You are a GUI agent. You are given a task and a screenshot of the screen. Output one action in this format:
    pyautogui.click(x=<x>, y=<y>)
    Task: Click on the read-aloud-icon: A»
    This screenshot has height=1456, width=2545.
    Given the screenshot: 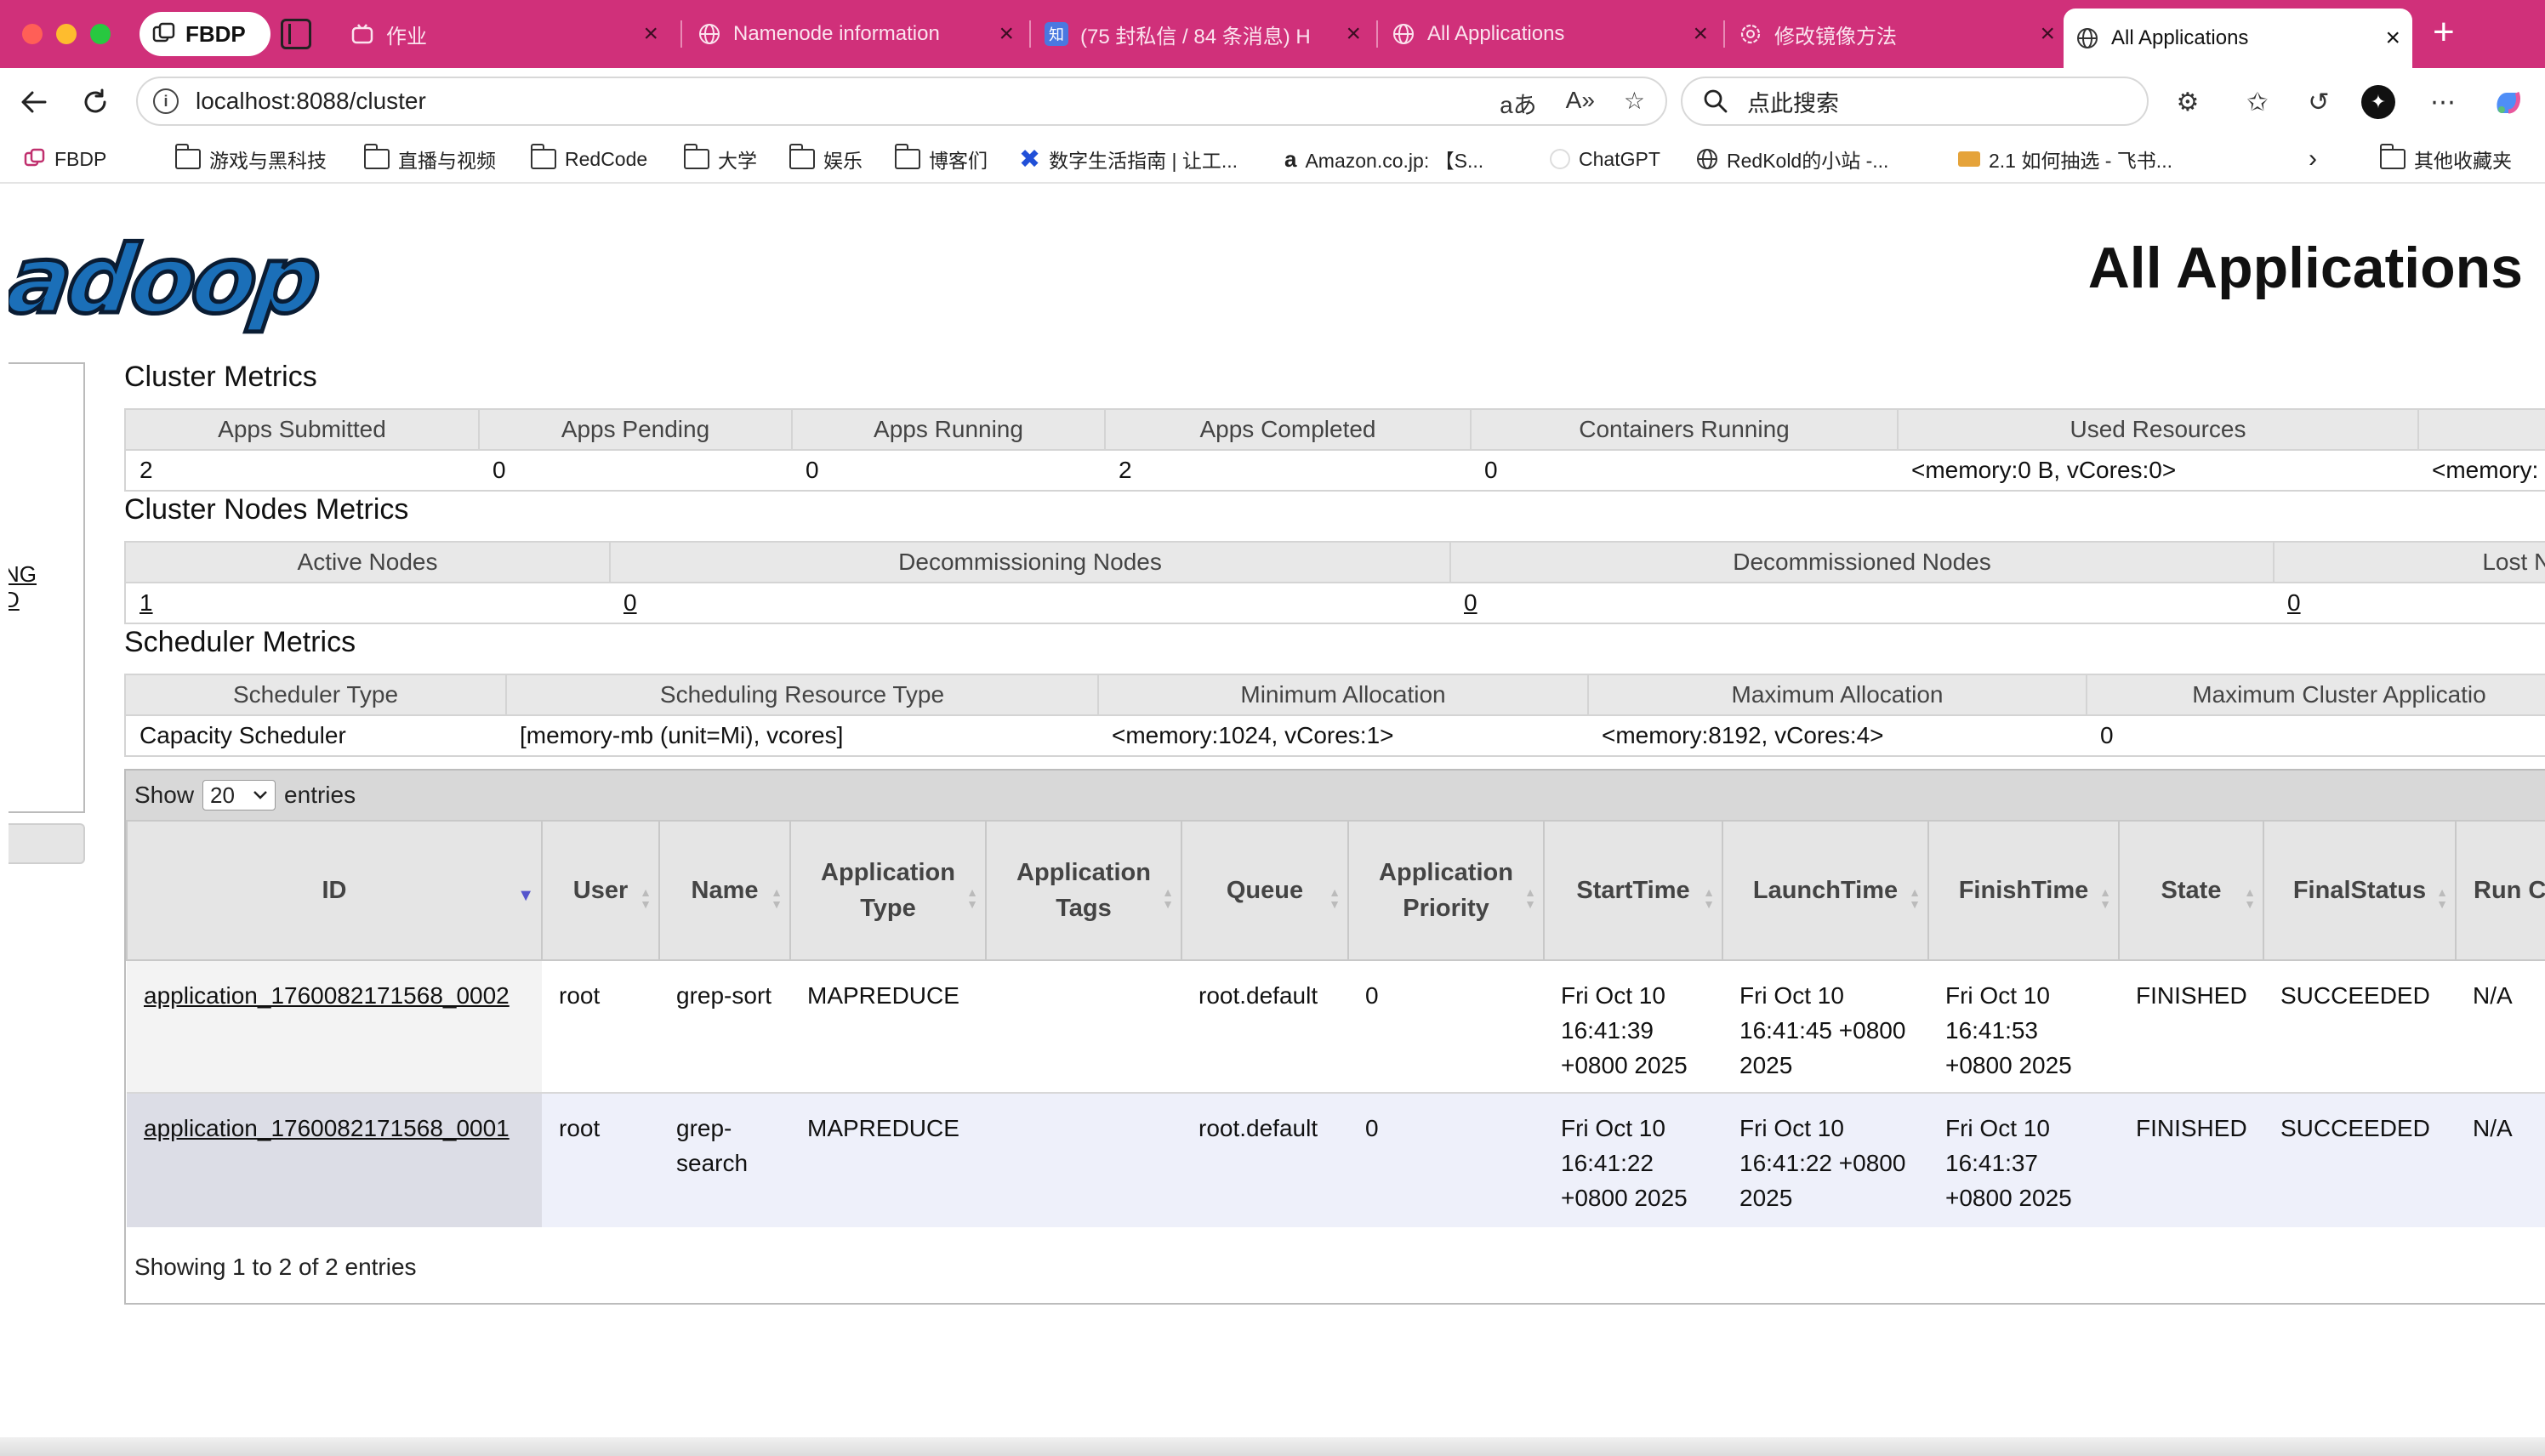 What is the action you would take?
    pyautogui.click(x=1580, y=104)
    